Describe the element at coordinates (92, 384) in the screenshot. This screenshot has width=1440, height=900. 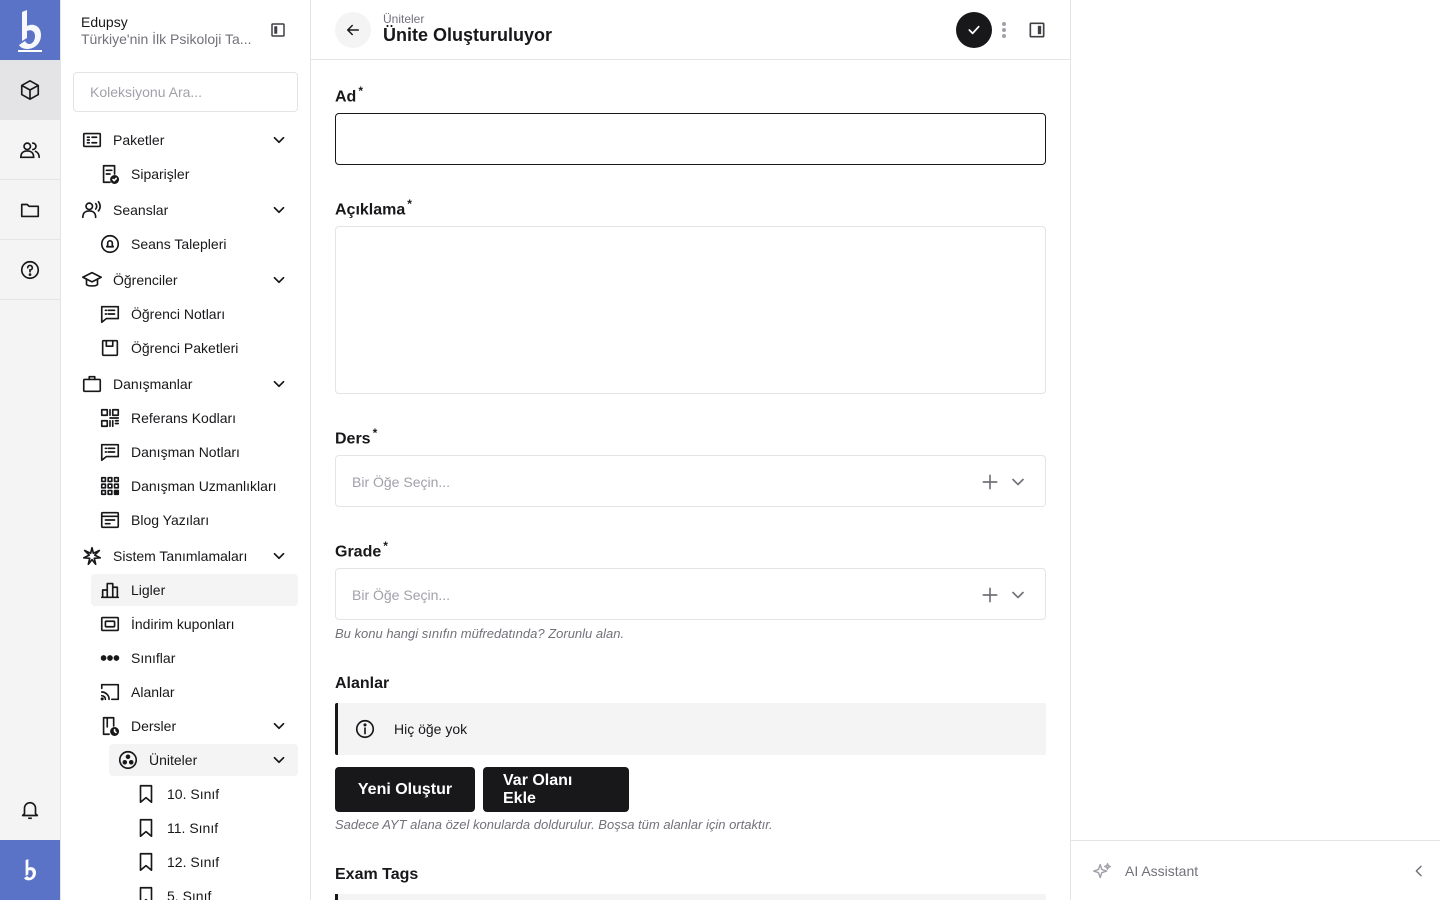
I see `briefcase-icon` at that location.